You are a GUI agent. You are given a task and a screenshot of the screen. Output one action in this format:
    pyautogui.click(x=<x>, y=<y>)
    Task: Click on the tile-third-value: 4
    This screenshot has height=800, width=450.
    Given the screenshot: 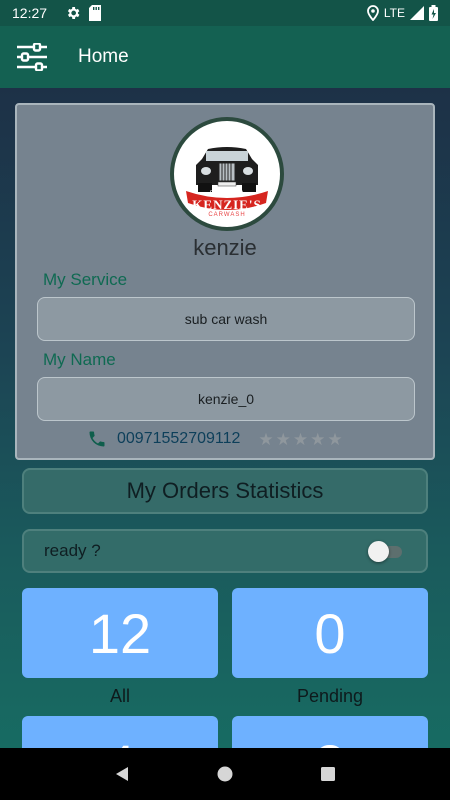 What is the action you would take?
    pyautogui.click(x=119, y=740)
    